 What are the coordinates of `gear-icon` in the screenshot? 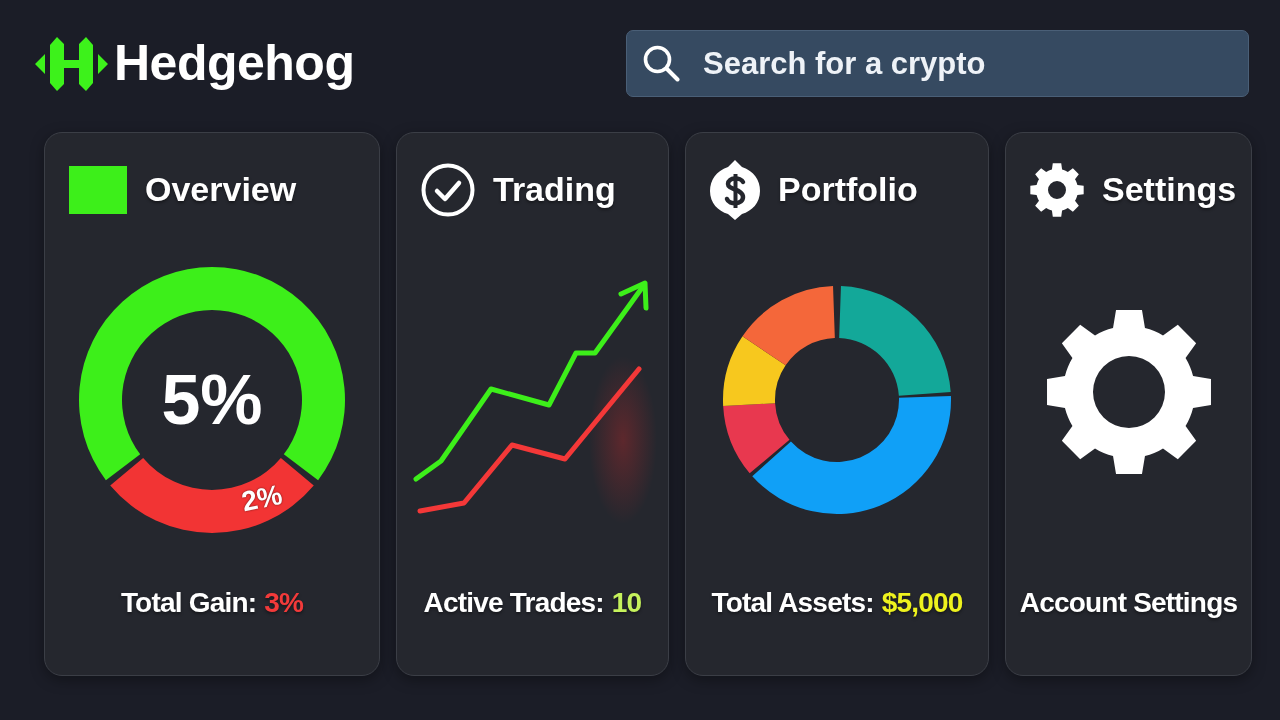 It's located at (1057, 190).